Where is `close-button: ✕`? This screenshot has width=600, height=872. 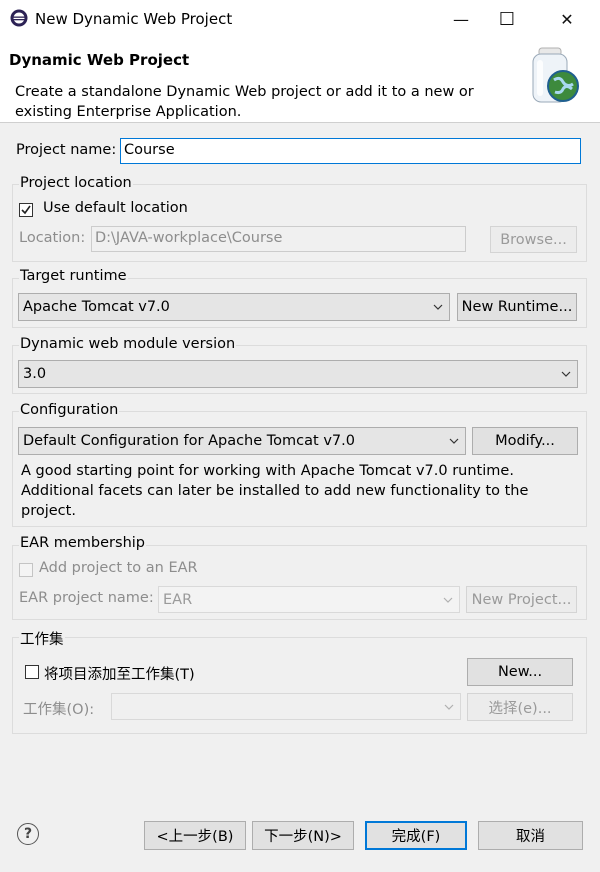
close-button: ✕ is located at coordinates (567, 19).